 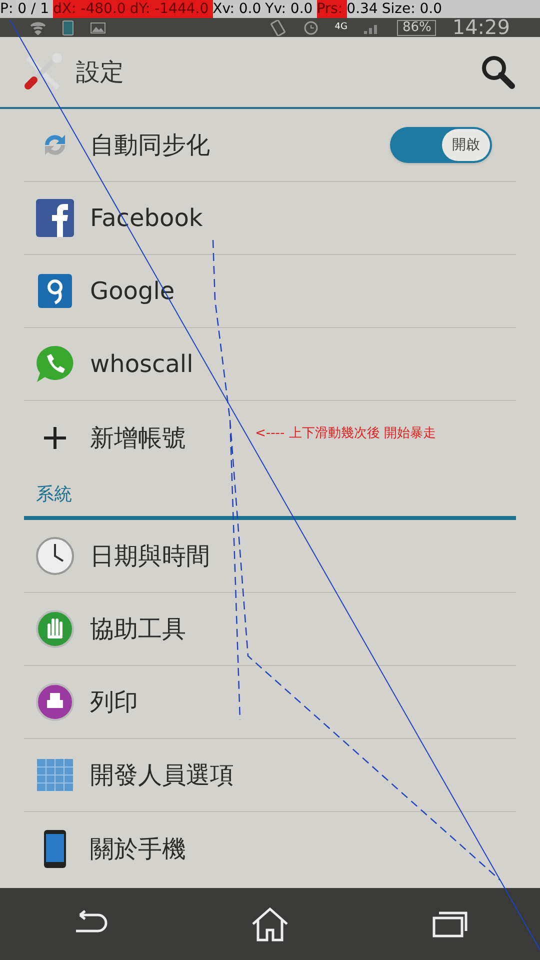 I want to click on battery-indicator: 86%, so click(x=416, y=28).